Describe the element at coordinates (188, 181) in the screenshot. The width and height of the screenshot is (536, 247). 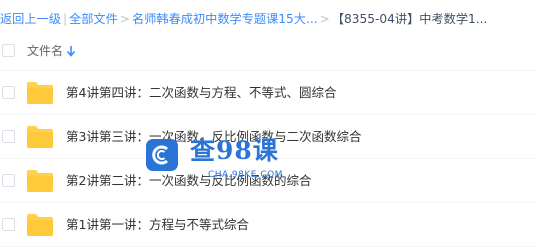
I see `folder-name: 第2讲第二讲：一次函数与反比例函数的综合` at that location.